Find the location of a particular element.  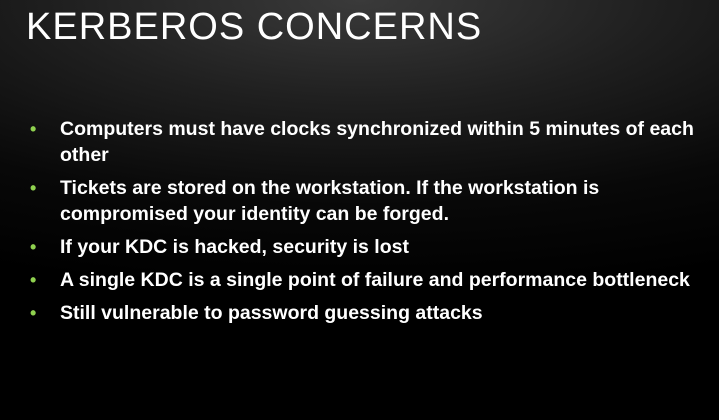

bullet-text: If your KDC is hacked, security is lost is located at coordinates (234, 247).